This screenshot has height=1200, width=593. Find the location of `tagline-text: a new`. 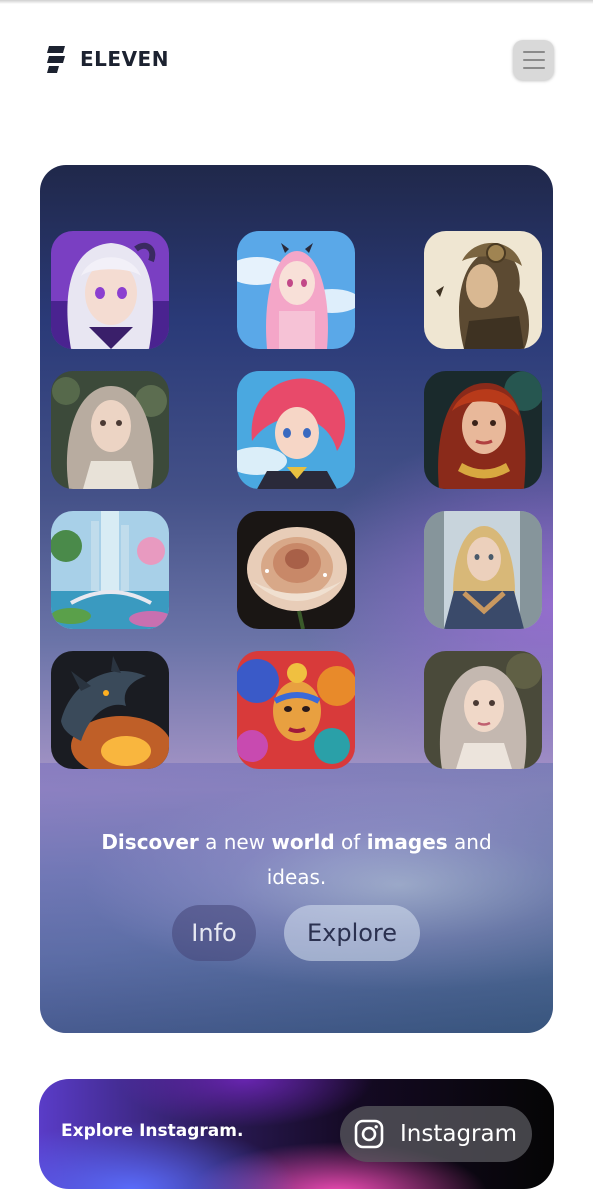

tagline-text: a new is located at coordinates (235, 842).